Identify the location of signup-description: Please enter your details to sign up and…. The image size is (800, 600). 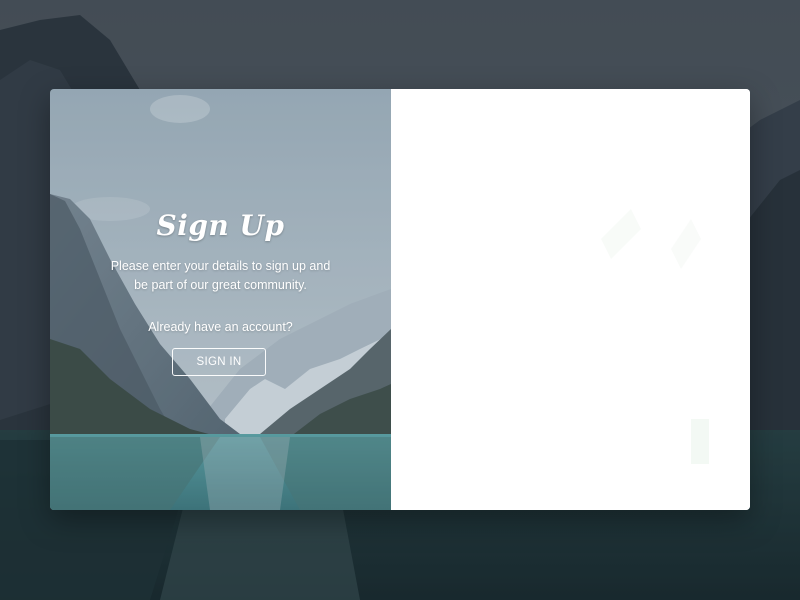
(220, 275).